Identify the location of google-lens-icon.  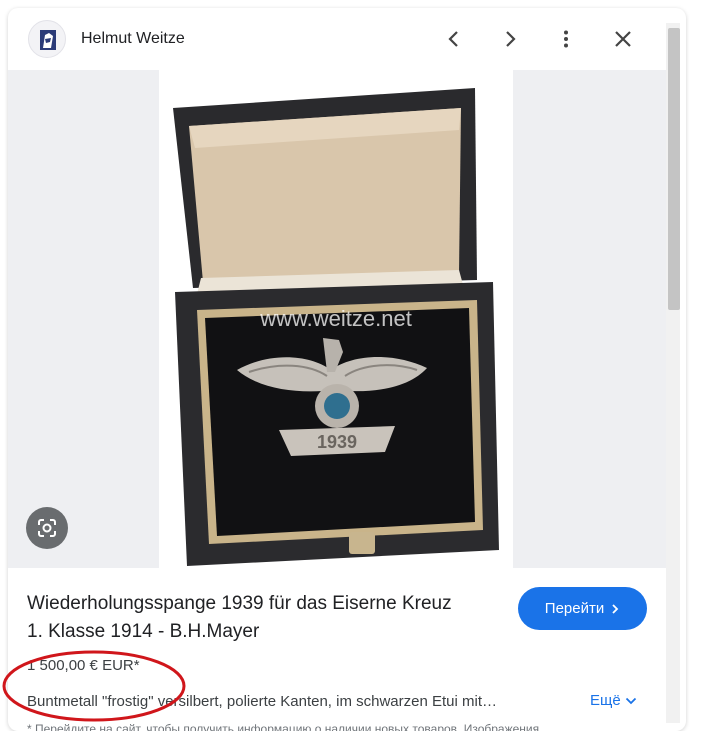
(47, 528).